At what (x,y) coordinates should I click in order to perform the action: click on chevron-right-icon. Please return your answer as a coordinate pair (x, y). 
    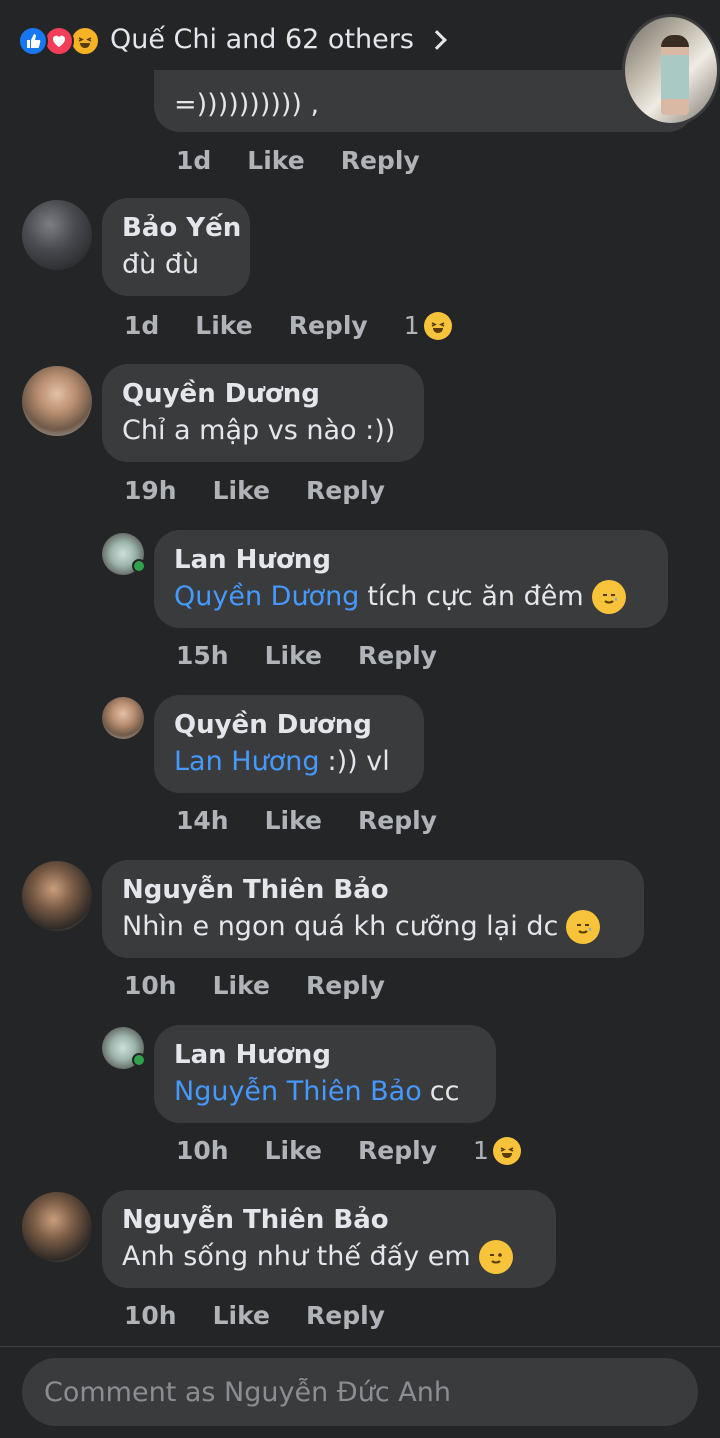
    Looking at the image, I should click on (437, 39).